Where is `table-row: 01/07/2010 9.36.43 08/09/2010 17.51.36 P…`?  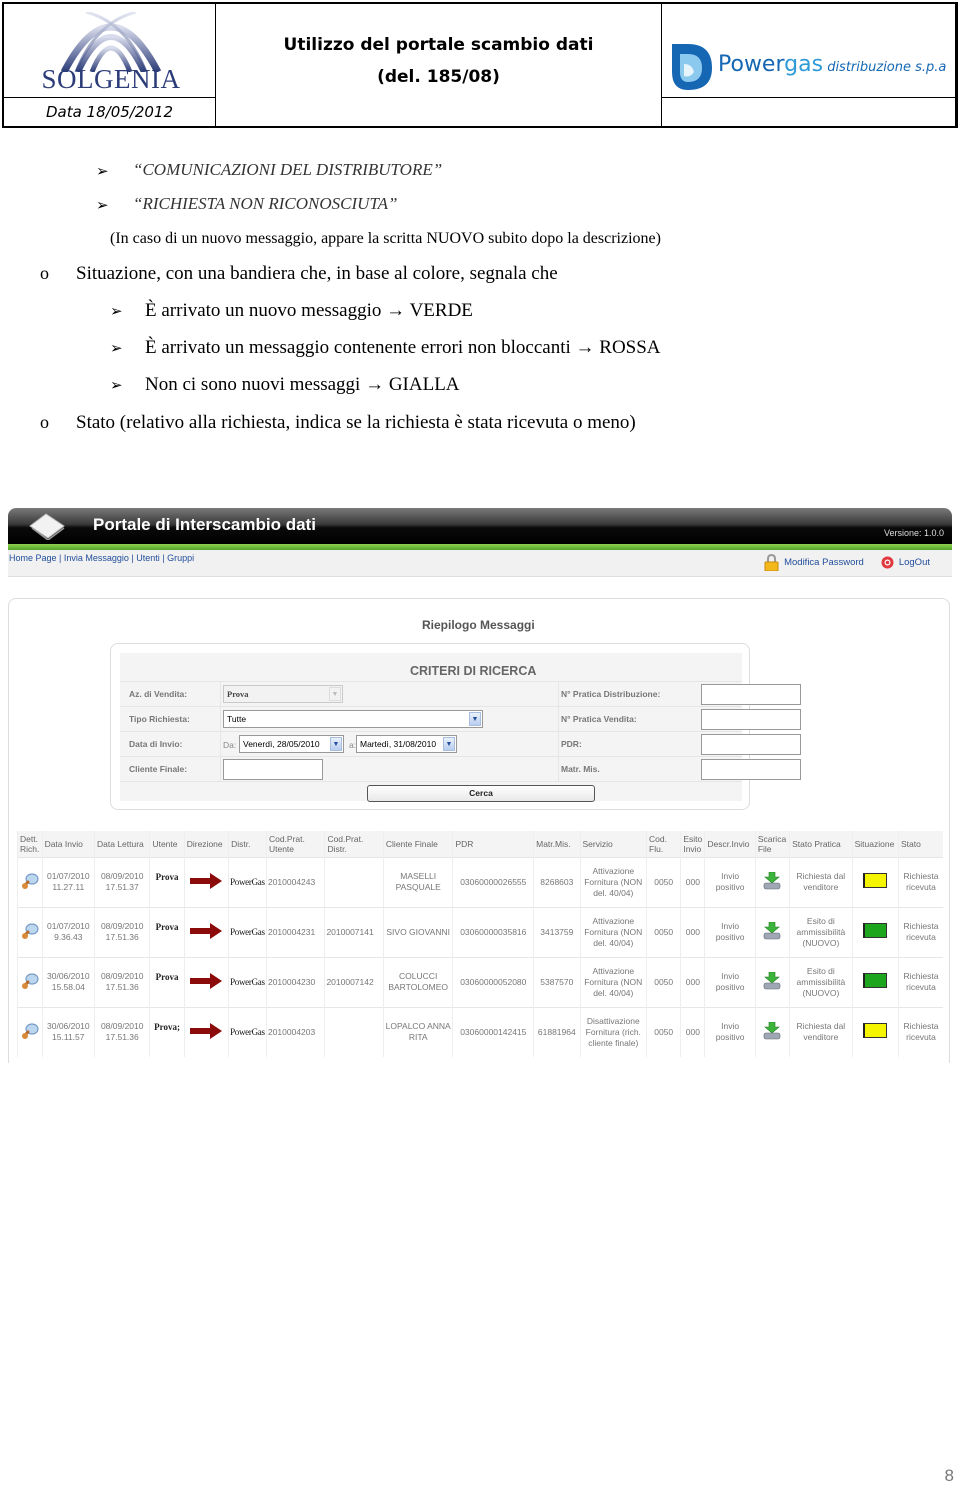
table-row: 01/07/2010 9.36.43 08/09/2010 17.51.36 P… is located at coordinates (480, 931).